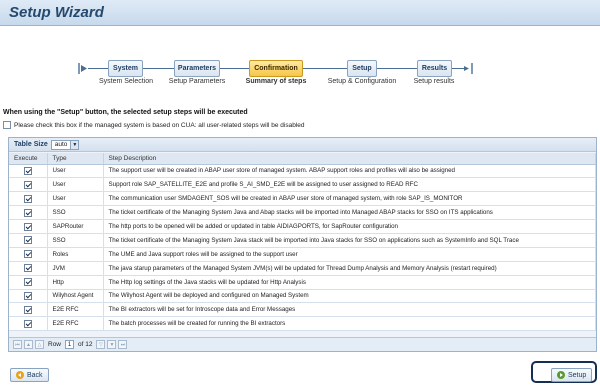 This screenshot has width=600, height=385. Describe the element at coordinates (75, 296) in the screenshot. I see `step-type: Wilyhost Agent` at that location.